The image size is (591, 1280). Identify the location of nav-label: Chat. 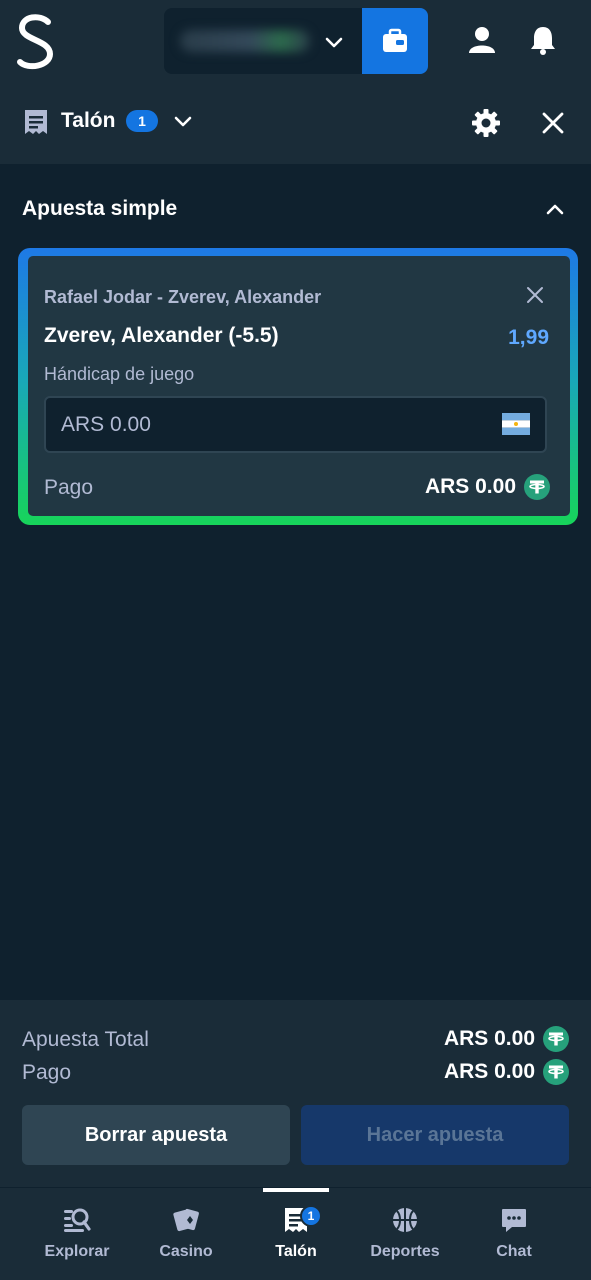
(514, 1251).